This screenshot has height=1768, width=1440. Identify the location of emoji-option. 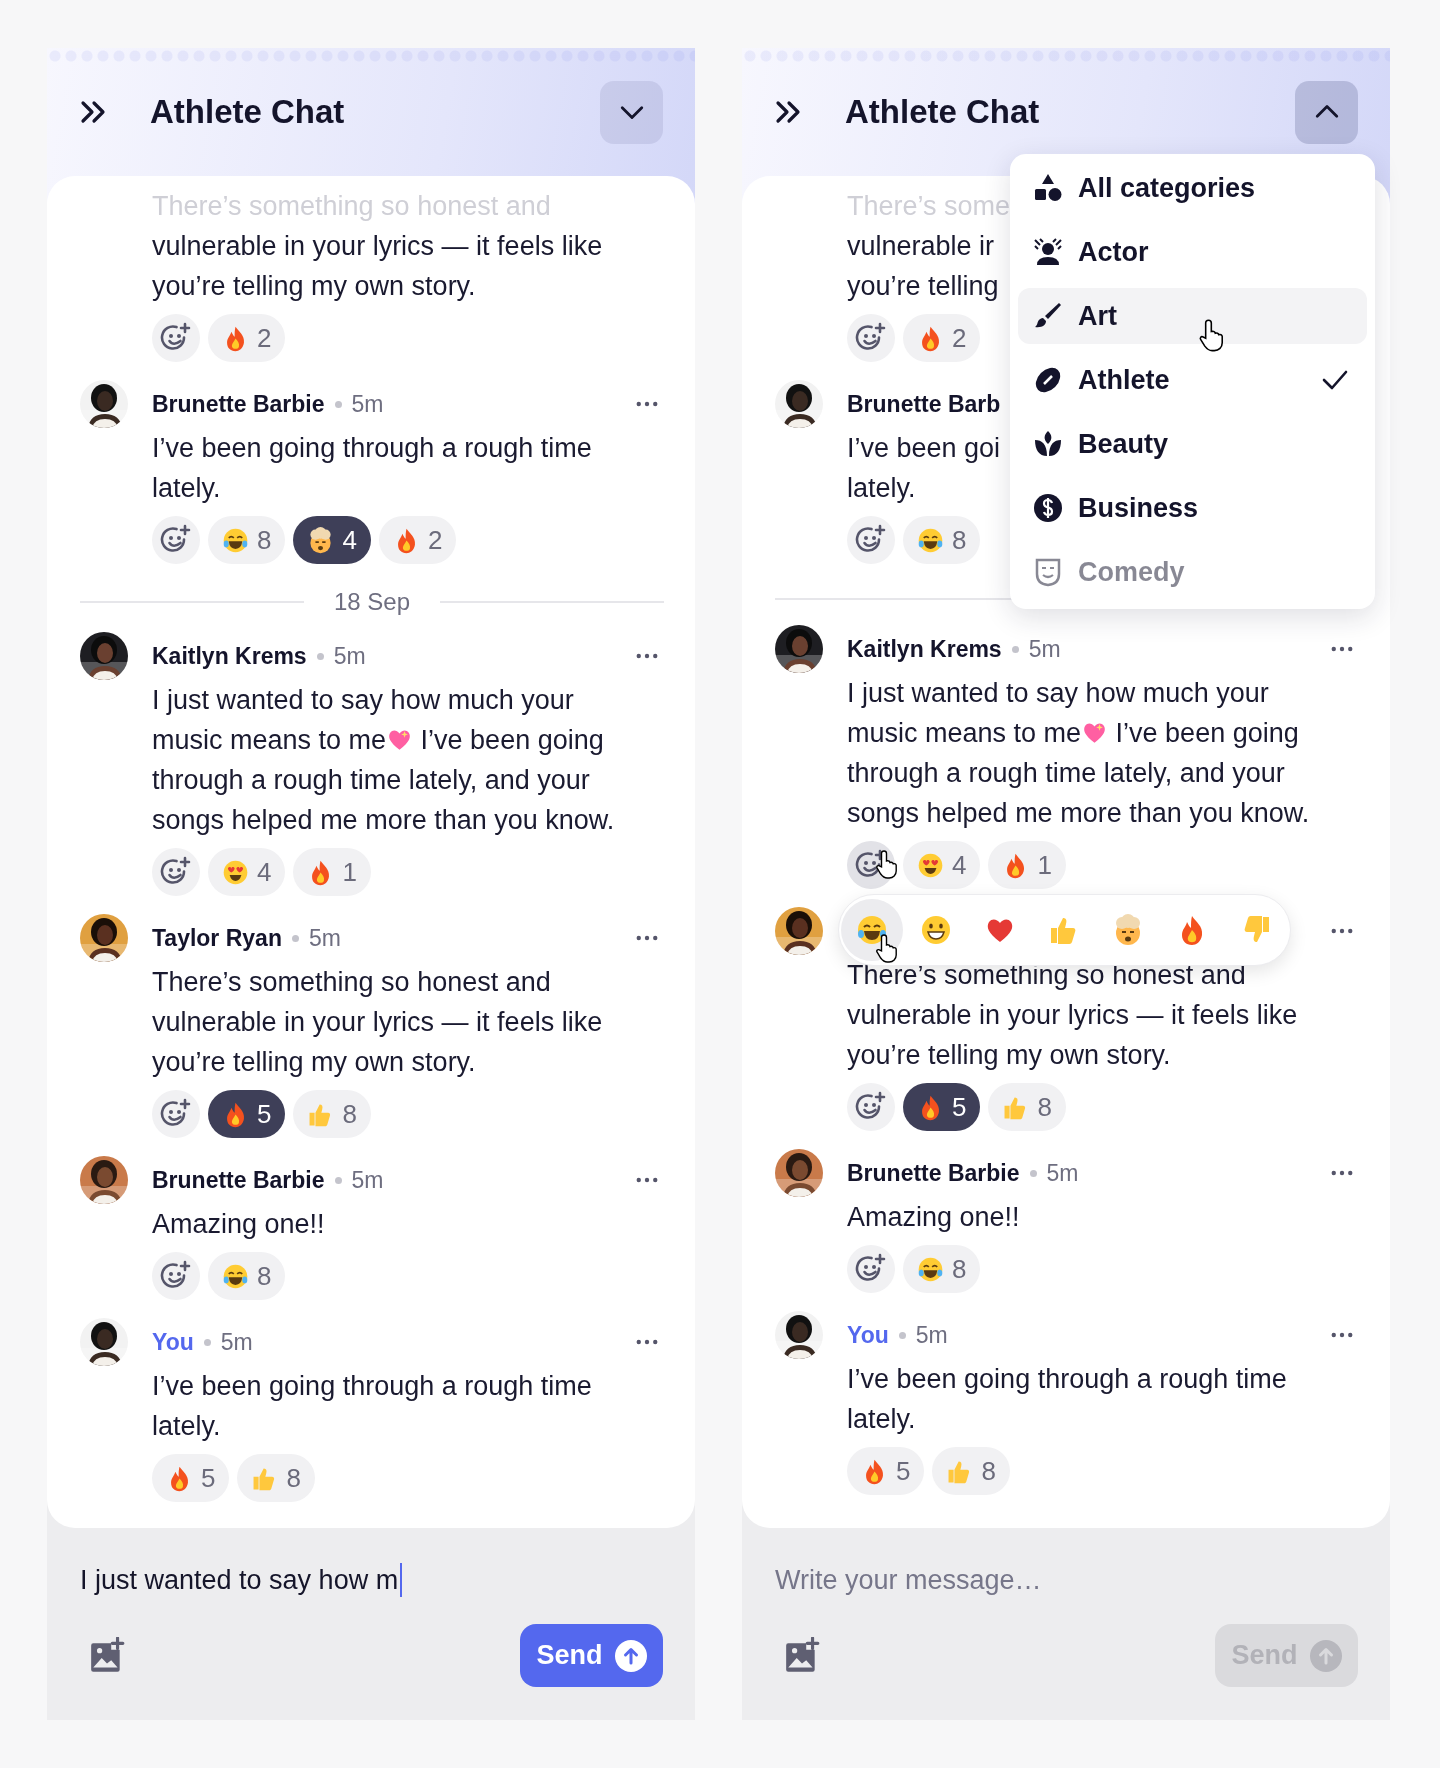
(872, 930).